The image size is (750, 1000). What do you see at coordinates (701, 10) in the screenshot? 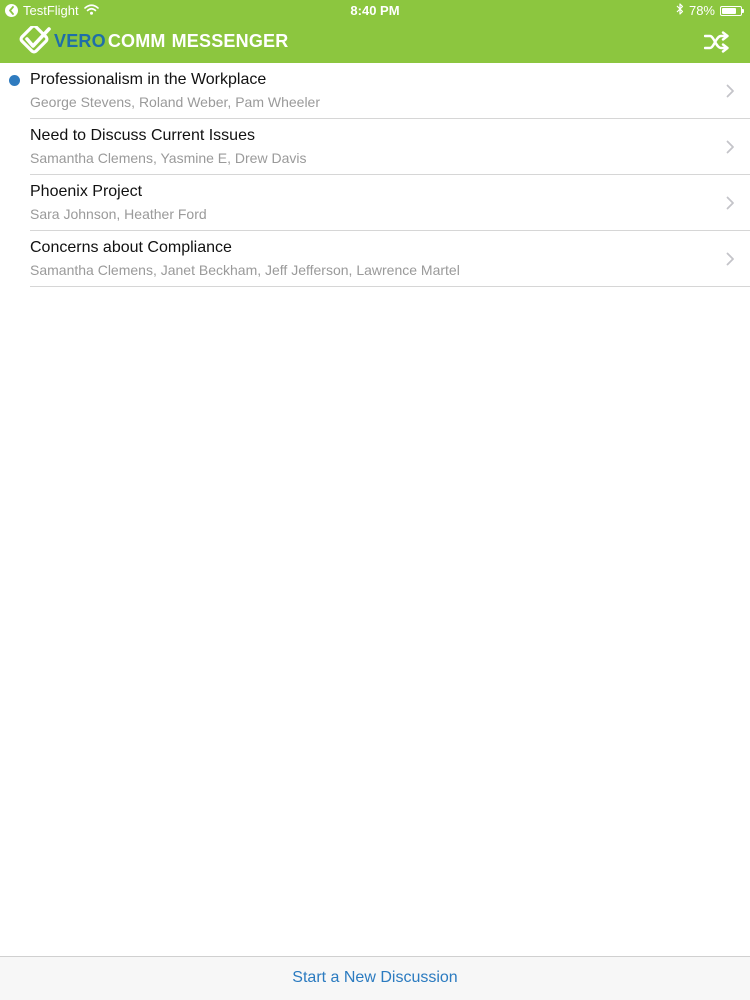
I see `battery-percent: 78%` at bounding box center [701, 10].